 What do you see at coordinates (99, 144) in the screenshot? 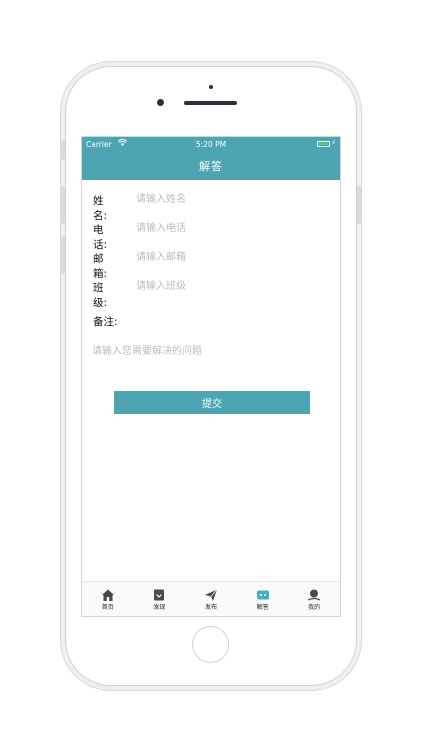
I see `carrier-name: Carrier` at bounding box center [99, 144].